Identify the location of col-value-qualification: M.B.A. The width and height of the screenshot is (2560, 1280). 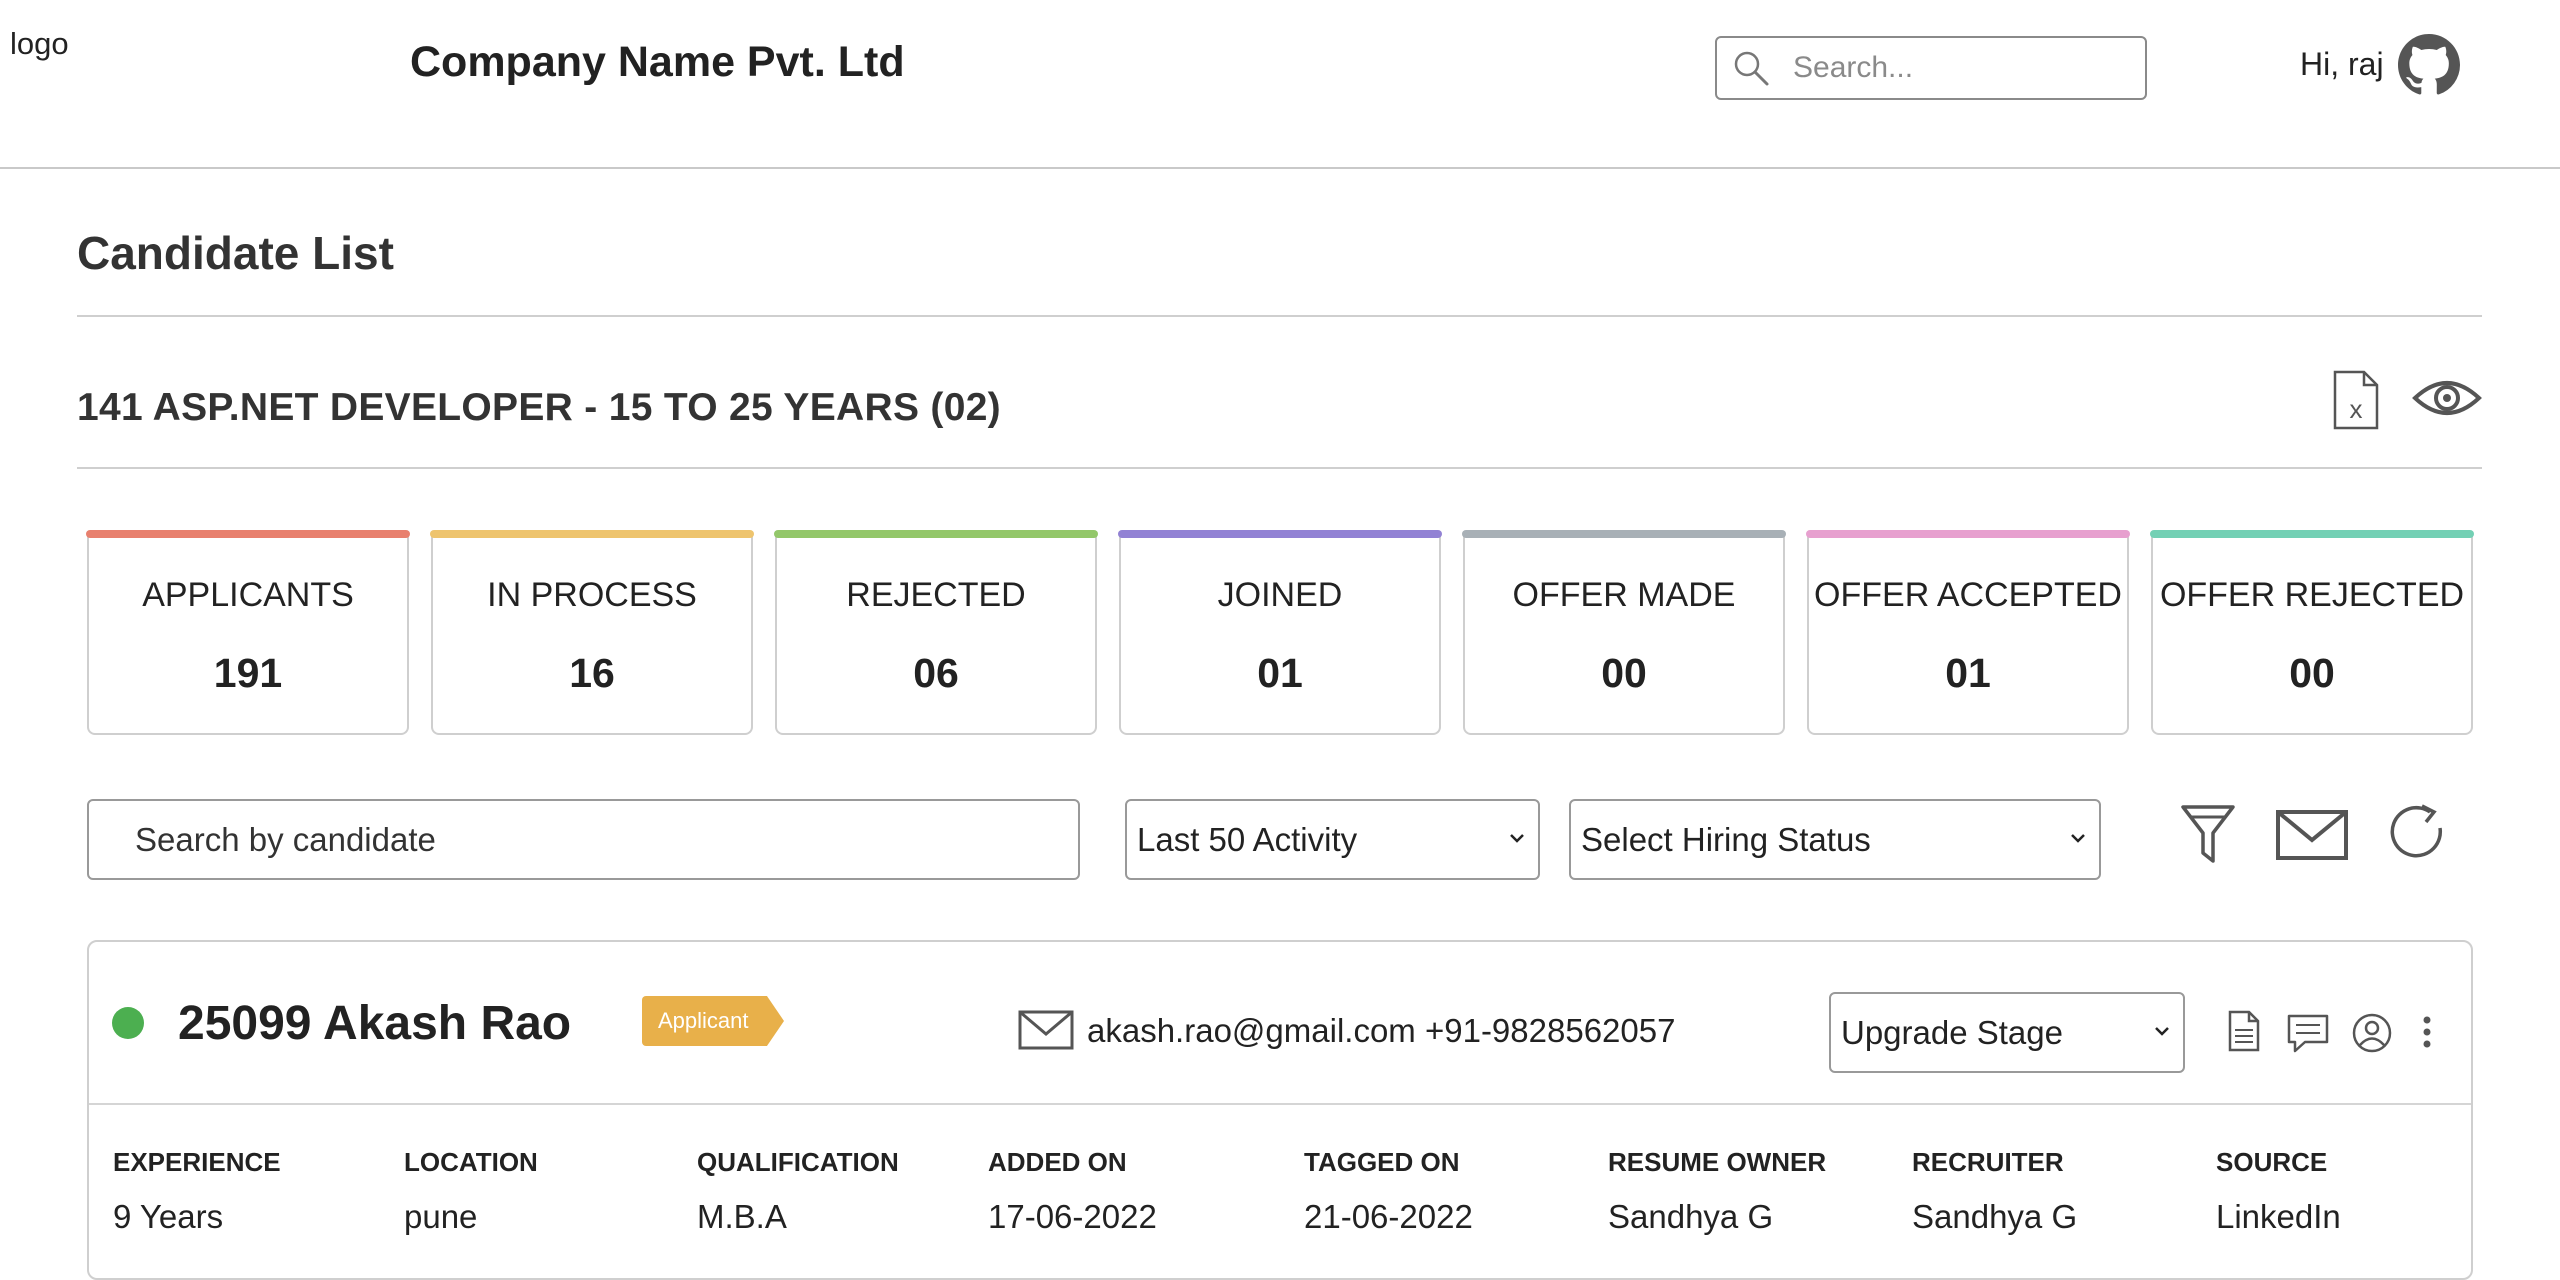
(742, 1216).